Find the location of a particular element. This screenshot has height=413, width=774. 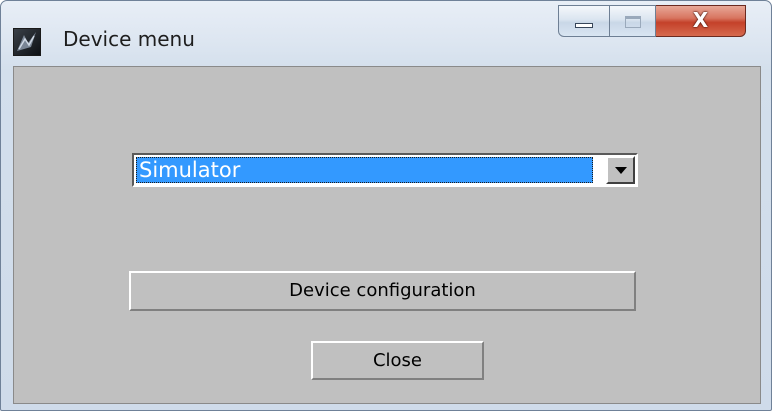

chevron-down-icon is located at coordinates (621, 170).